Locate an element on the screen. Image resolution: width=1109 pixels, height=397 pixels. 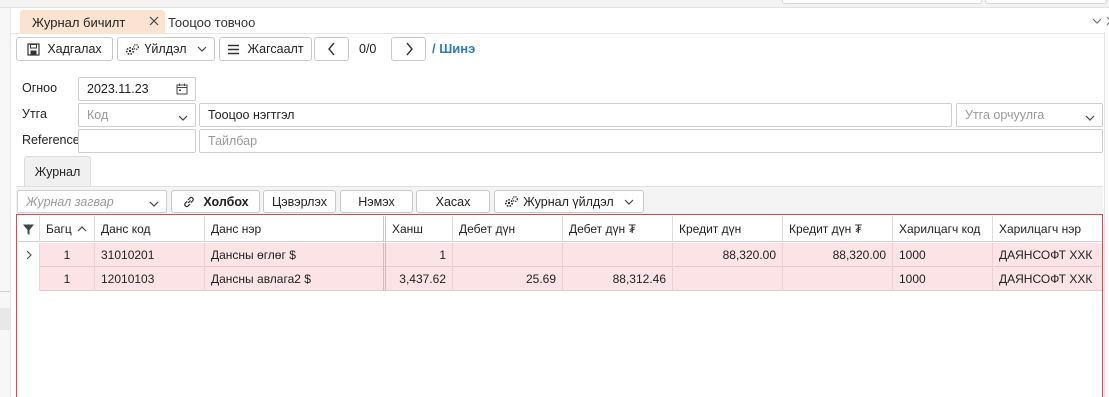
column-header-credit: Кредит дүн is located at coordinates (728, 229).